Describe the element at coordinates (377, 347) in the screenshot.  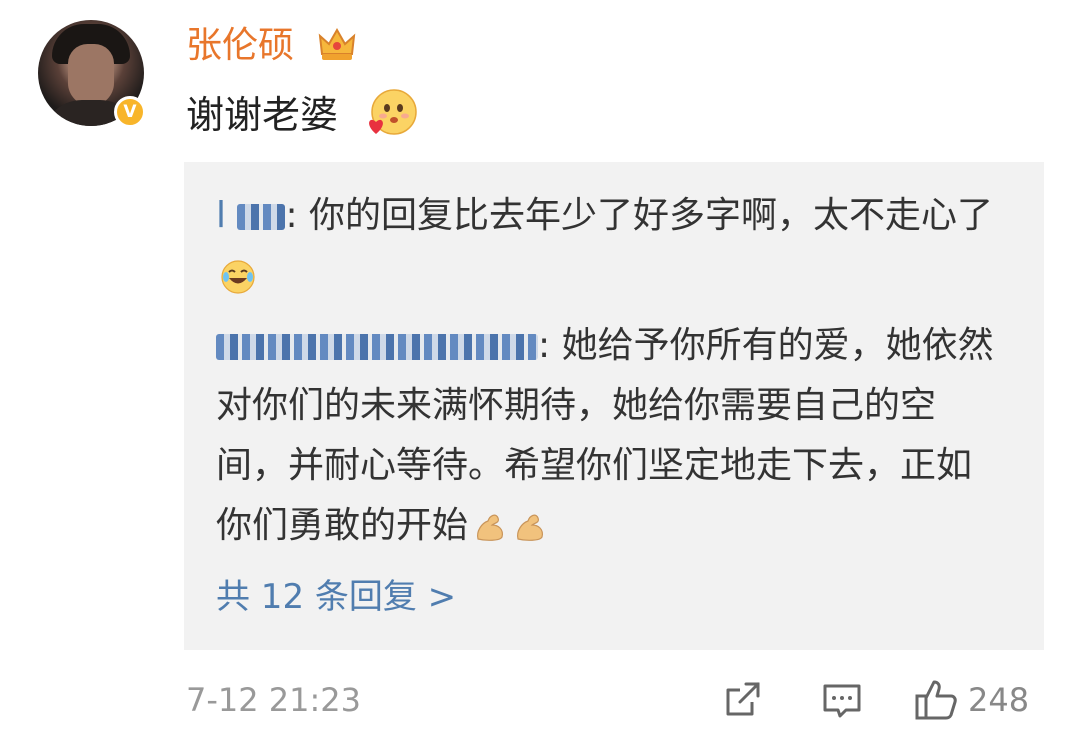
I see `reply-2-username-blur` at that location.